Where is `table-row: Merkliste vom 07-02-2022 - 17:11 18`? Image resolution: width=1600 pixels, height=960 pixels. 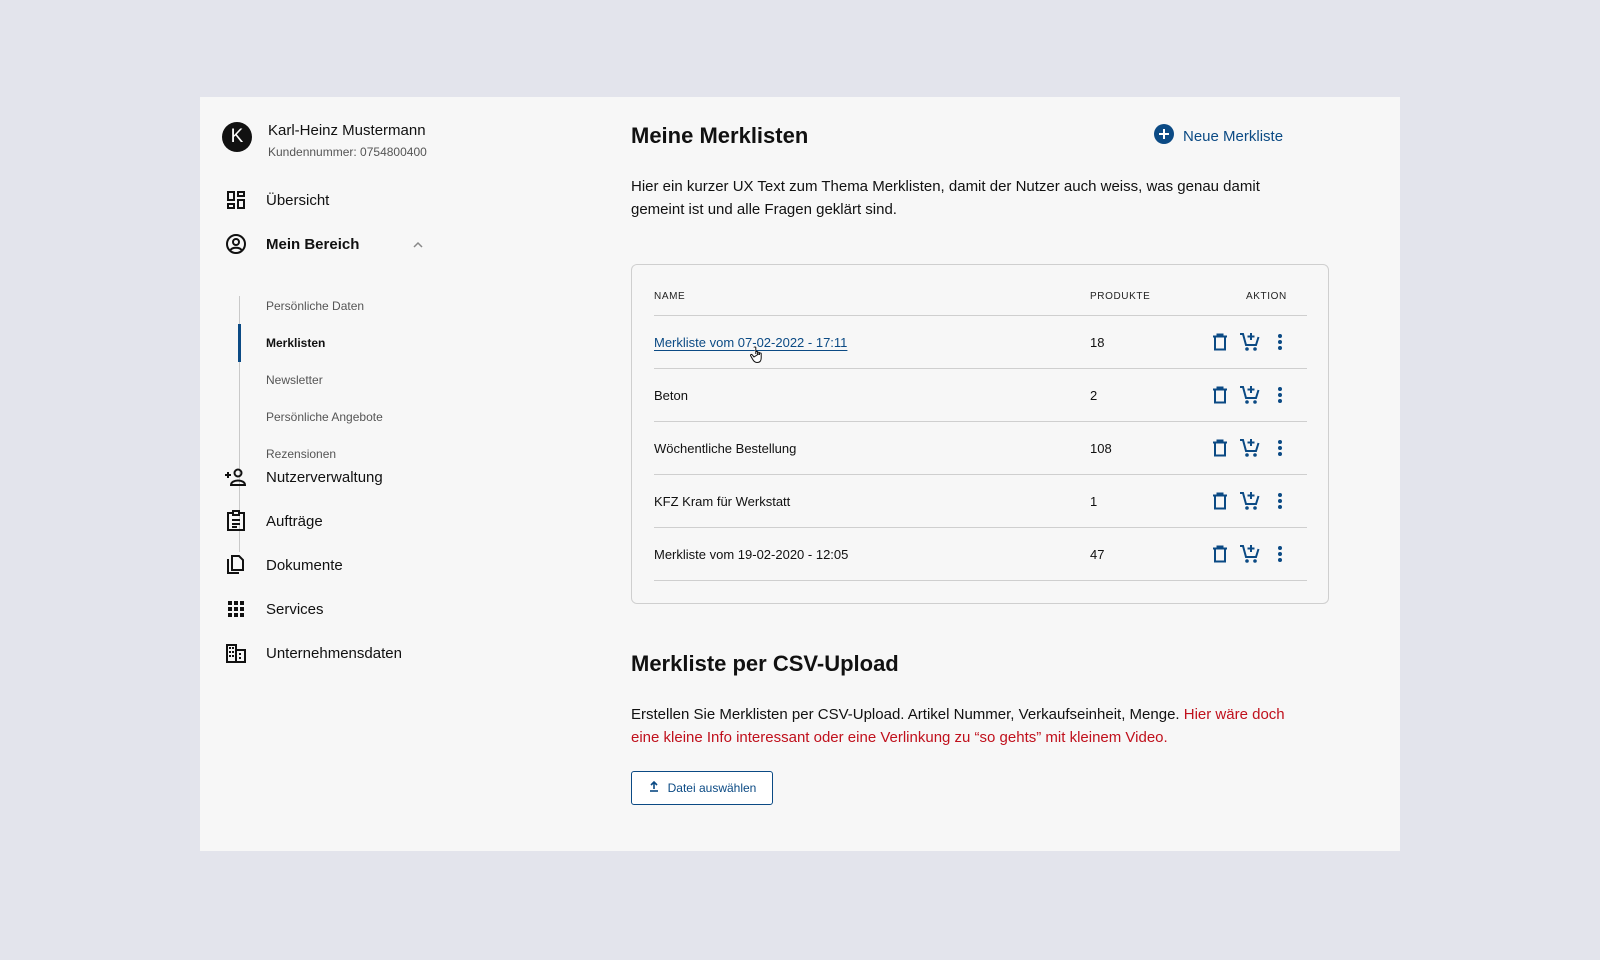
table-row: Merkliste vom 07-02-2022 - 17:11 18 is located at coordinates (980, 342).